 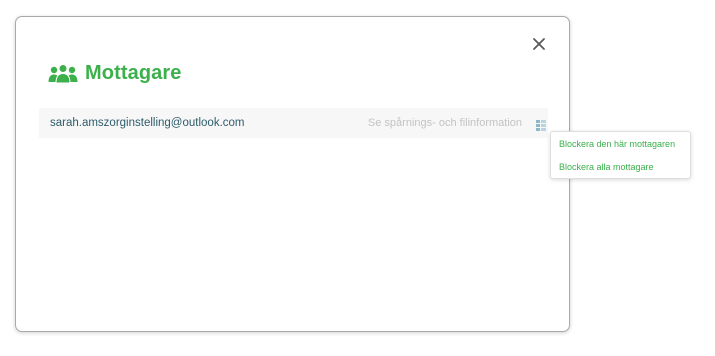 What do you see at coordinates (541, 124) in the screenshot?
I see `menu-icon` at bounding box center [541, 124].